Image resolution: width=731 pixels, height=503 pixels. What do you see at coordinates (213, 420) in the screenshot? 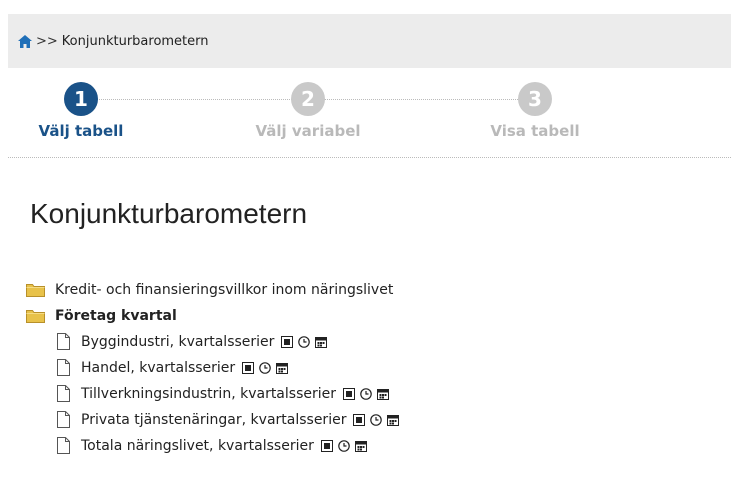
I see `table-label: Privata tjänstenäringar, kvartalsserier` at bounding box center [213, 420].